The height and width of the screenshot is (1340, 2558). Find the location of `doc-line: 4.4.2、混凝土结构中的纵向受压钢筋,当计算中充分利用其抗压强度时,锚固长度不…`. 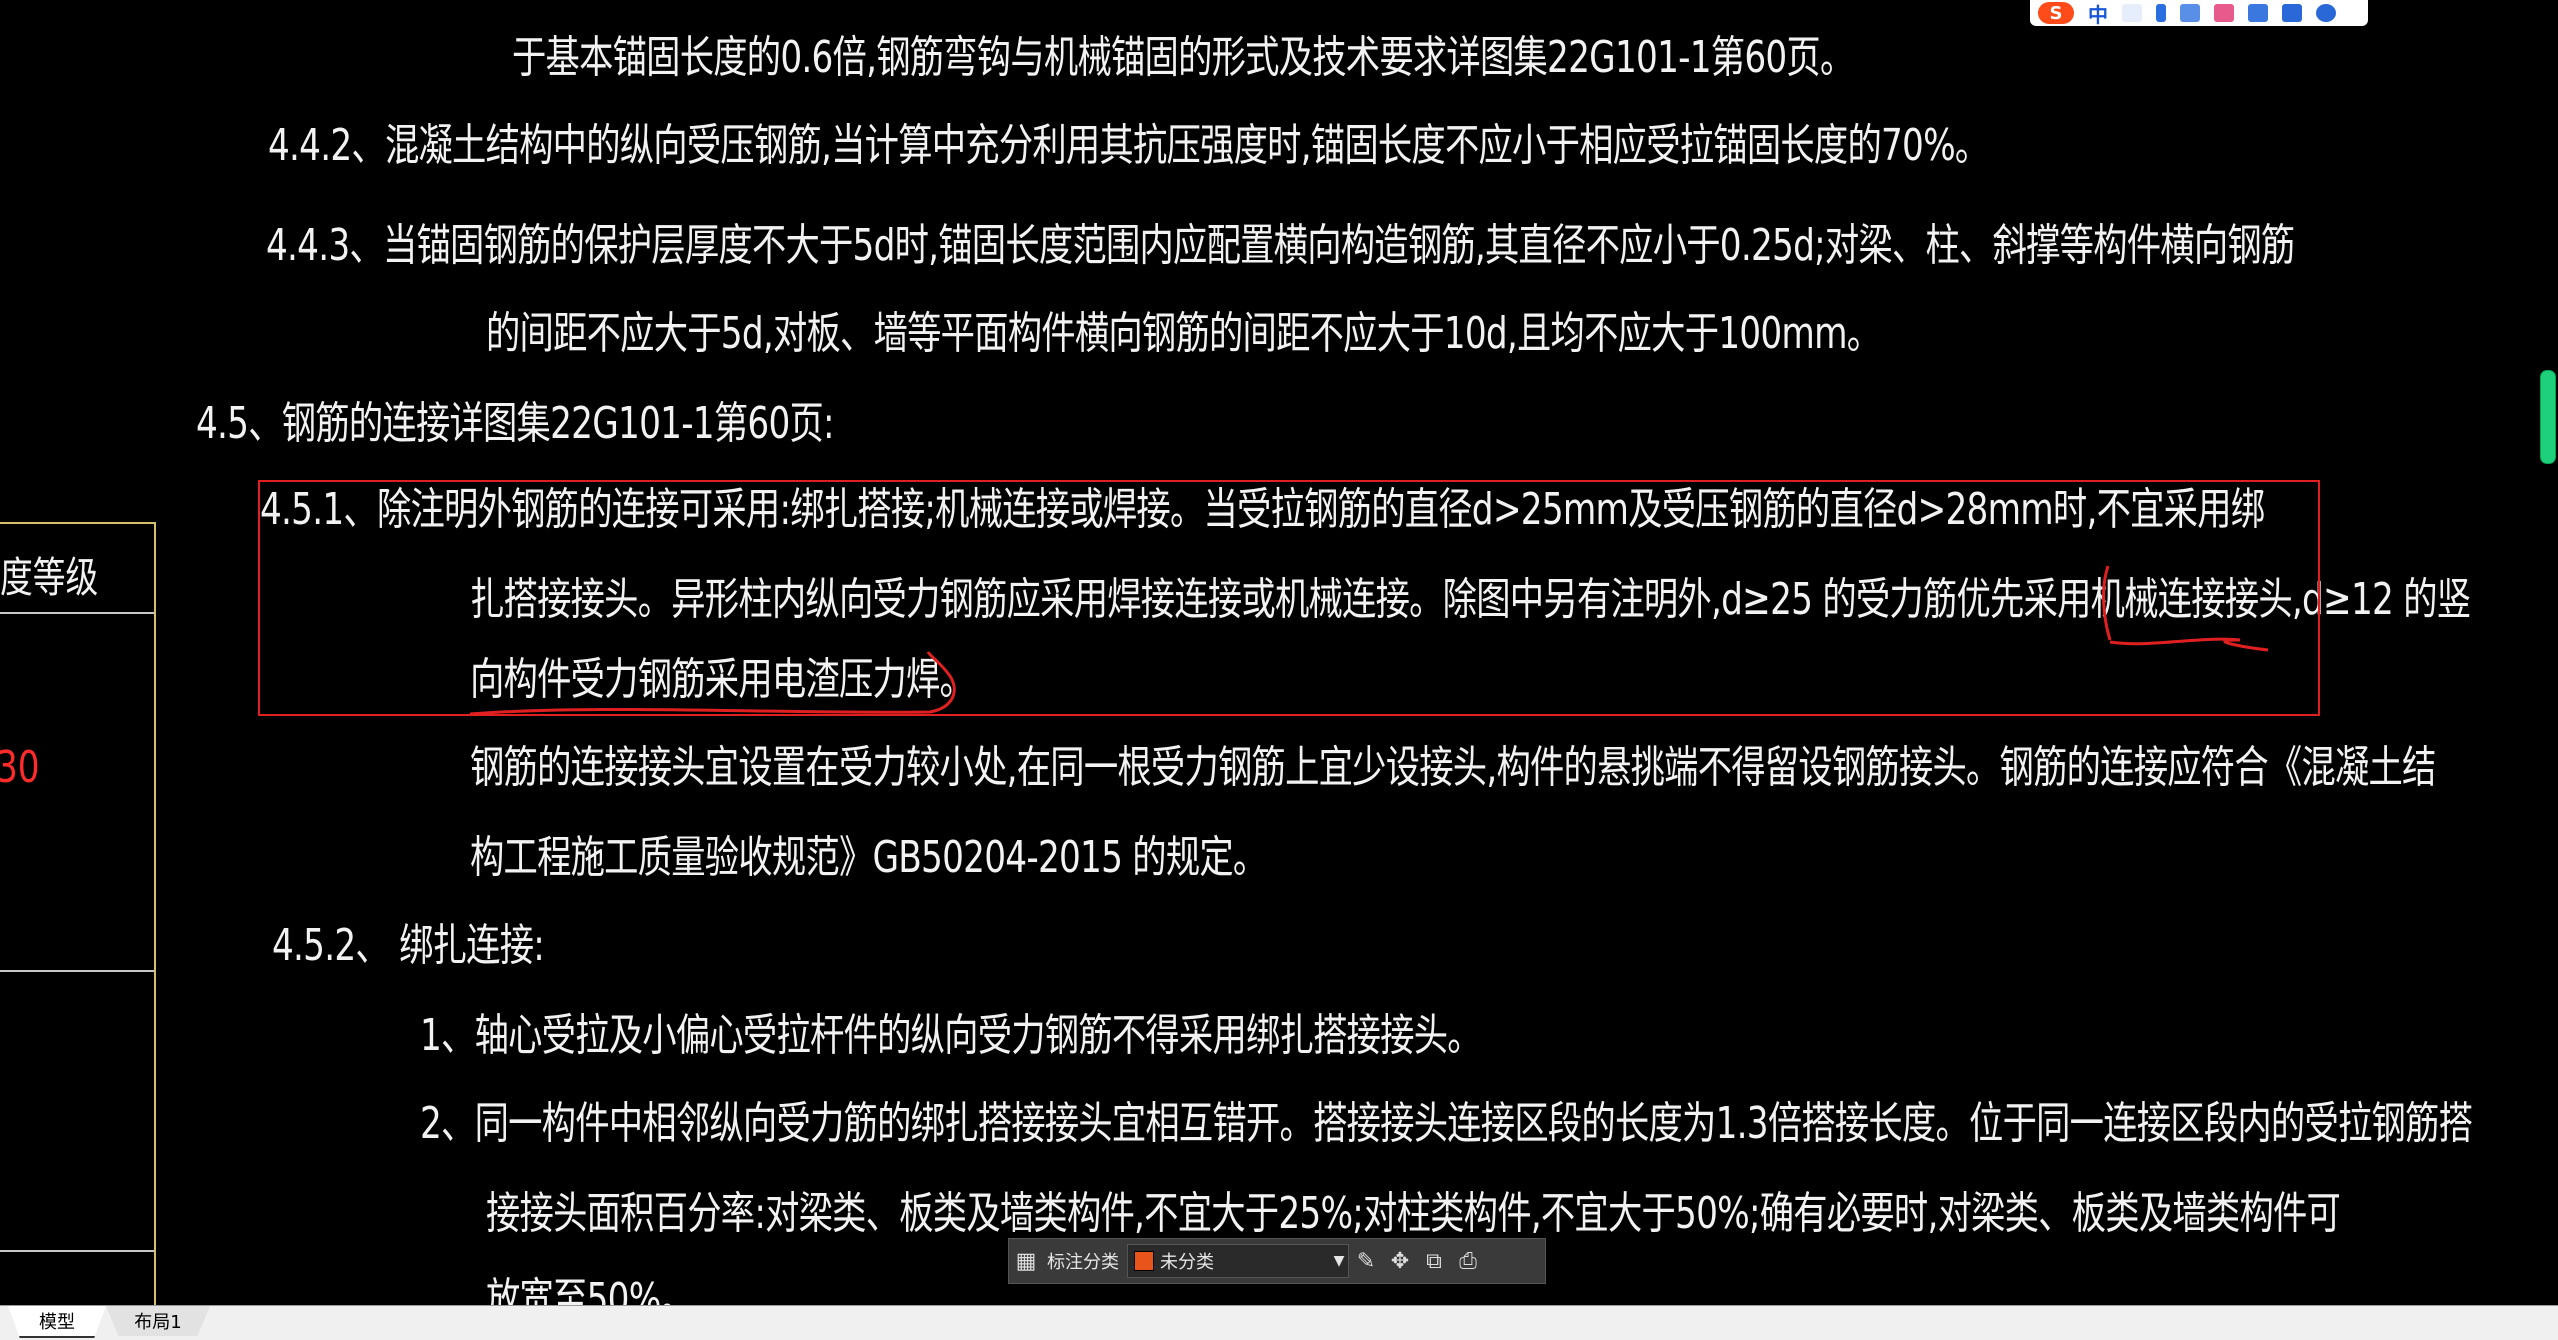

doc-line: 4.4.2、混凝土结构中的纵向受压钢筋,当计算中充分利用其抗压强度时,锚固长度不… is located at coordinates (1128, 145).